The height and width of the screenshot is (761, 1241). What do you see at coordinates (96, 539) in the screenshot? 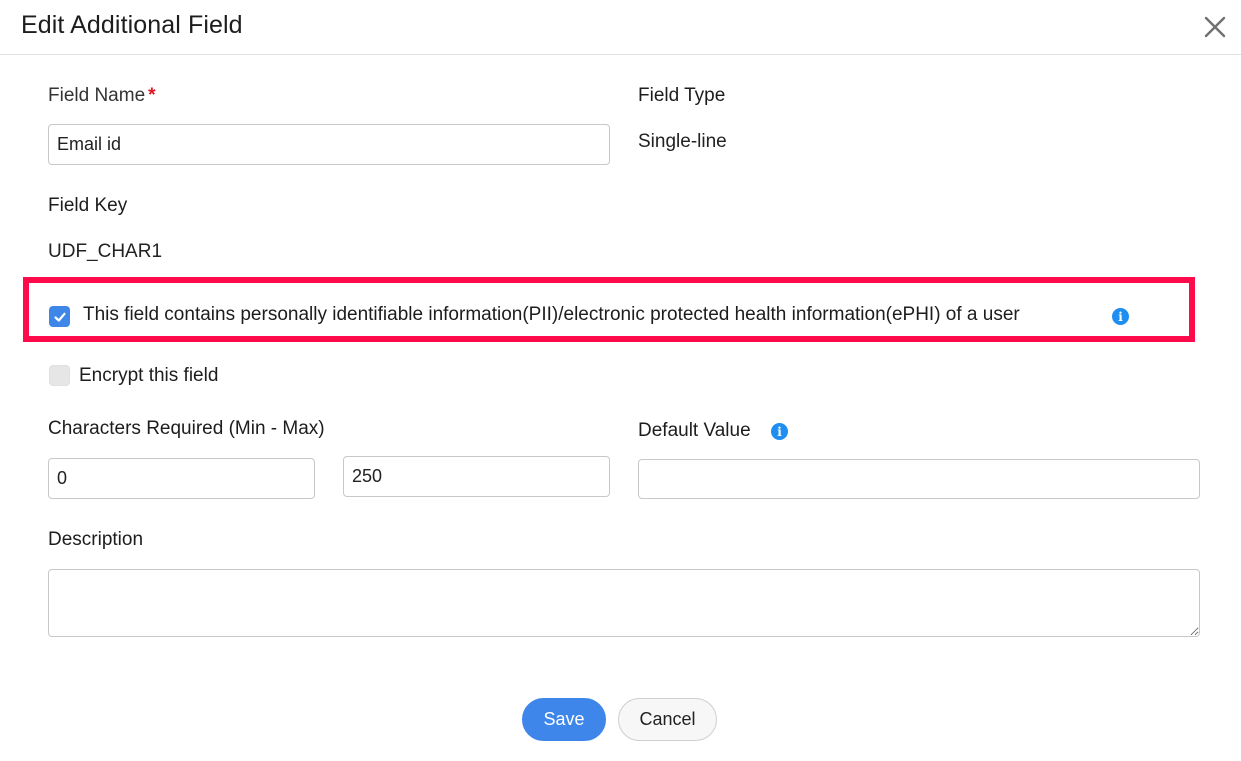
I see `description-label: Description` at bounding box center [96, 539].